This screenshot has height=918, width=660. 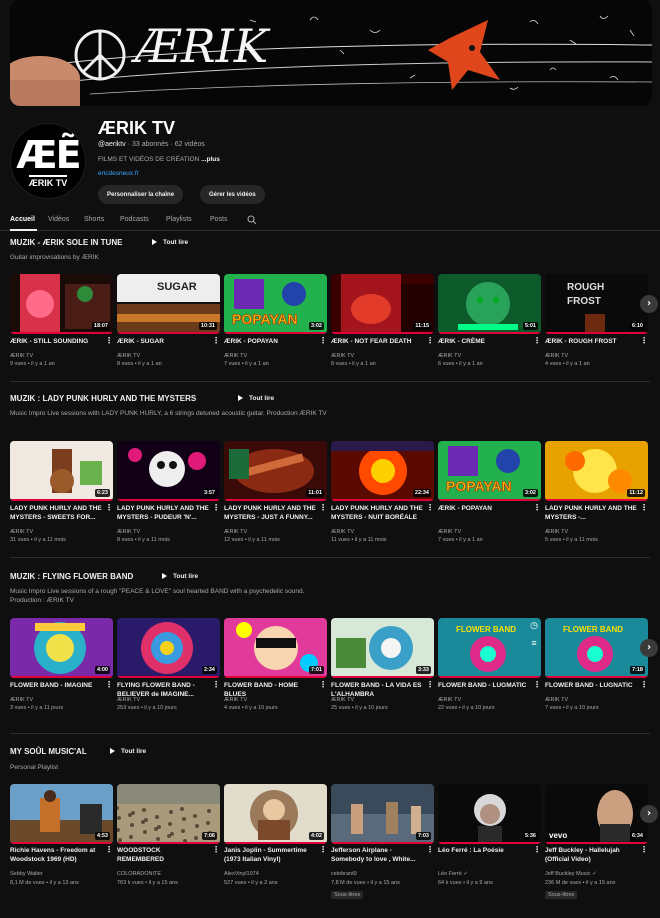 What do you see at coordinates (591, 685) in the screenshot?
I see `video-title: FLOWER BAND - LUGNATIC` at bounding box center [591, 685].